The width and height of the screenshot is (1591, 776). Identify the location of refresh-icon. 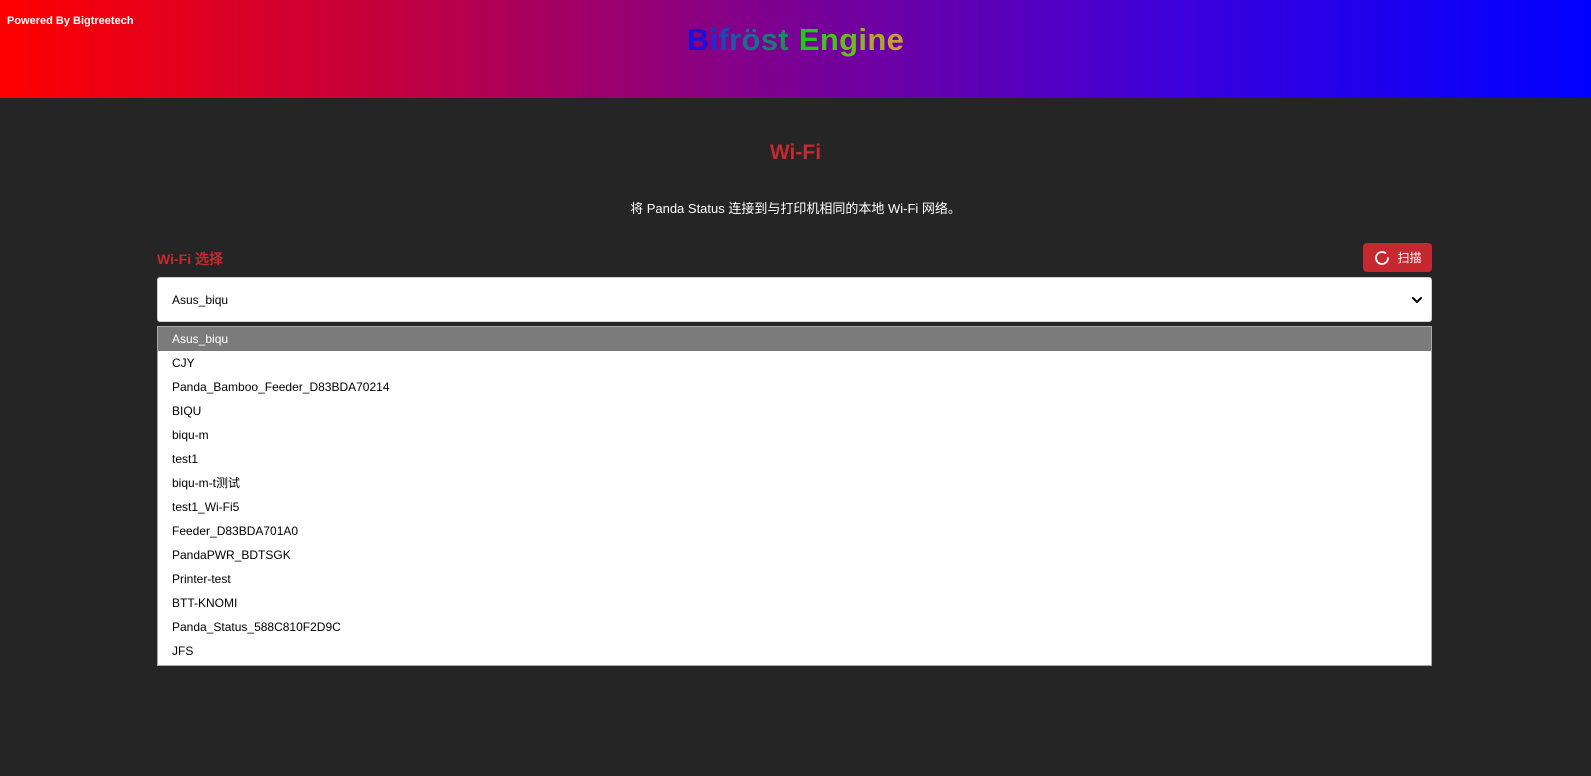
(1382, 258).